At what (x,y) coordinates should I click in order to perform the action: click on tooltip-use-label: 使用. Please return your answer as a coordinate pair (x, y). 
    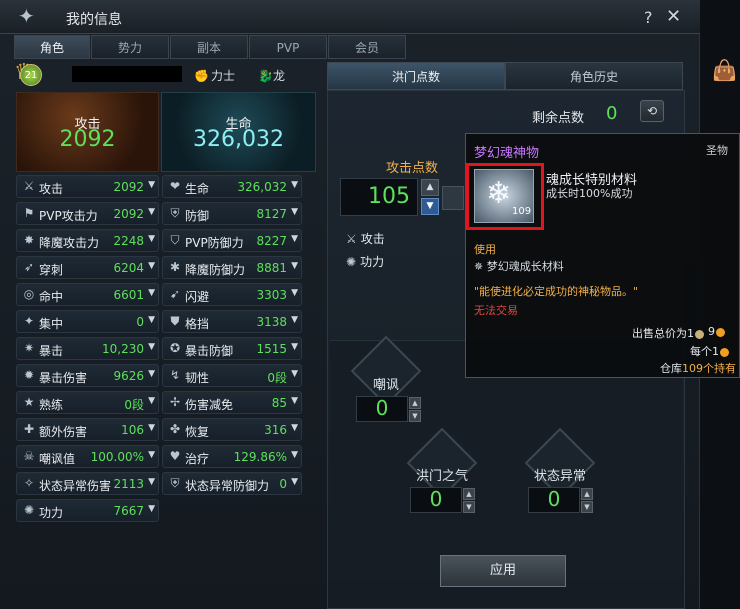
    Looking at the image, I should click on (485, 249).